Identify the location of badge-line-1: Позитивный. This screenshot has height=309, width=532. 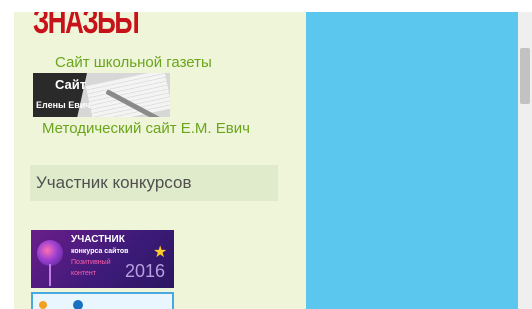
(91, 262).